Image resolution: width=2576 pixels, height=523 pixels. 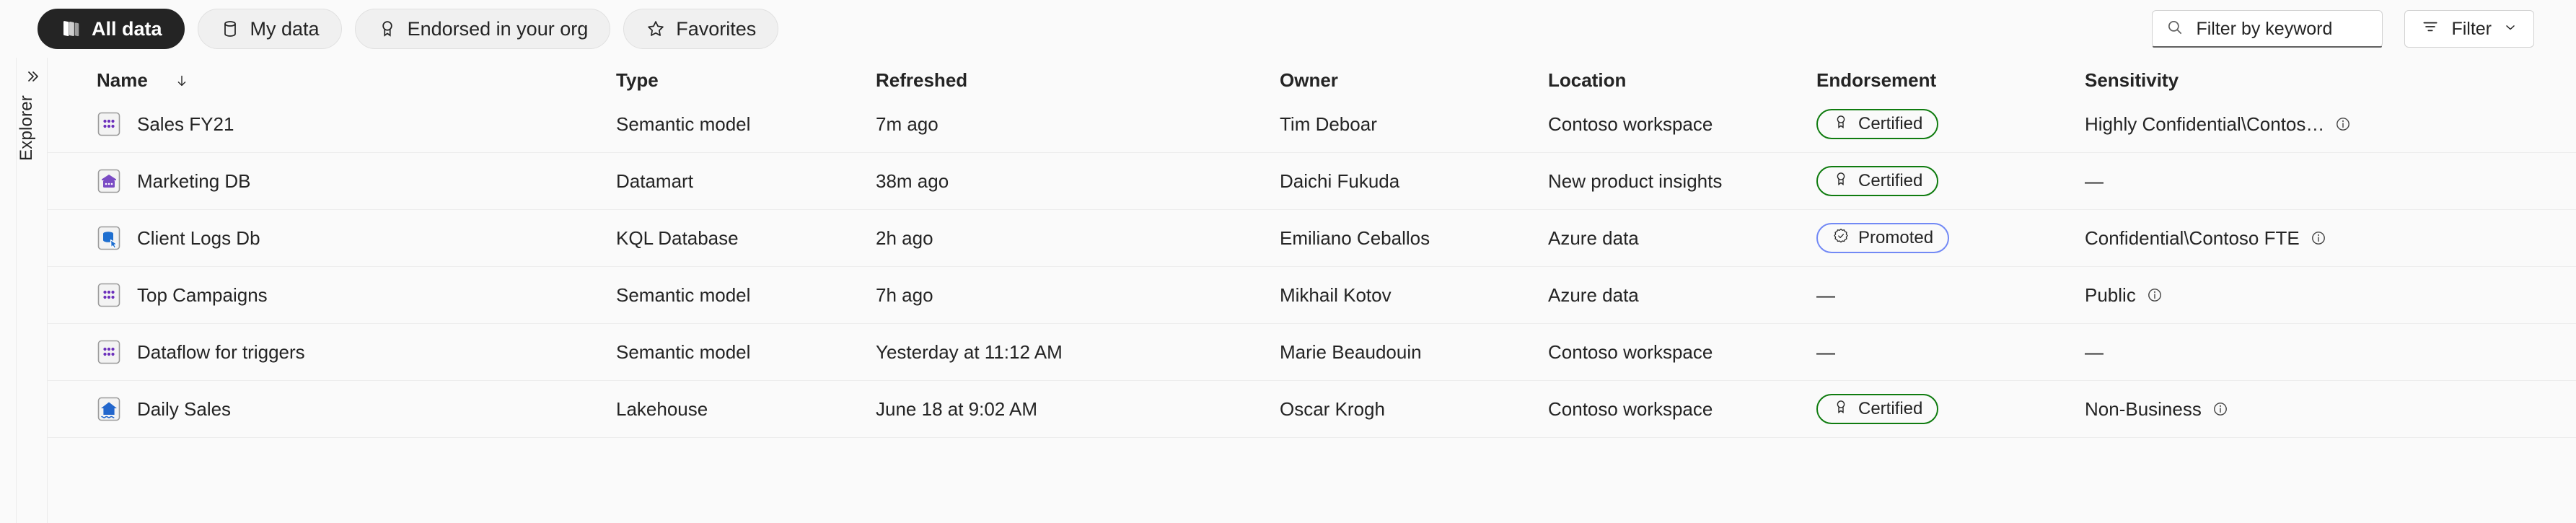 What do you see at coordinates (904, 295) in the screenshot?
I see `item-refreshed: 7h ago` at bounding box center [904, 295].